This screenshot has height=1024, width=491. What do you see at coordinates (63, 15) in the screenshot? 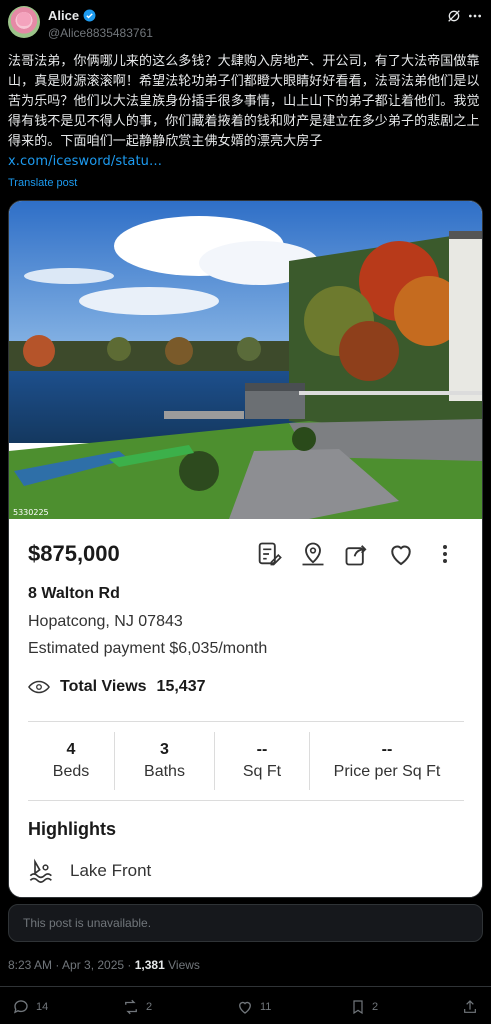
I see `author-name: Alice` at bounding box center [63, 15].